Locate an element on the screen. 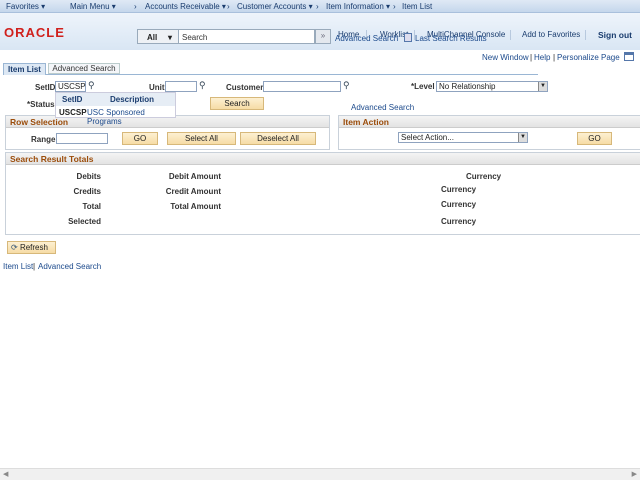 This screenshot has height=480, width=640. last-search-results-link: Last Search Results is located at coordinates (451, 38).